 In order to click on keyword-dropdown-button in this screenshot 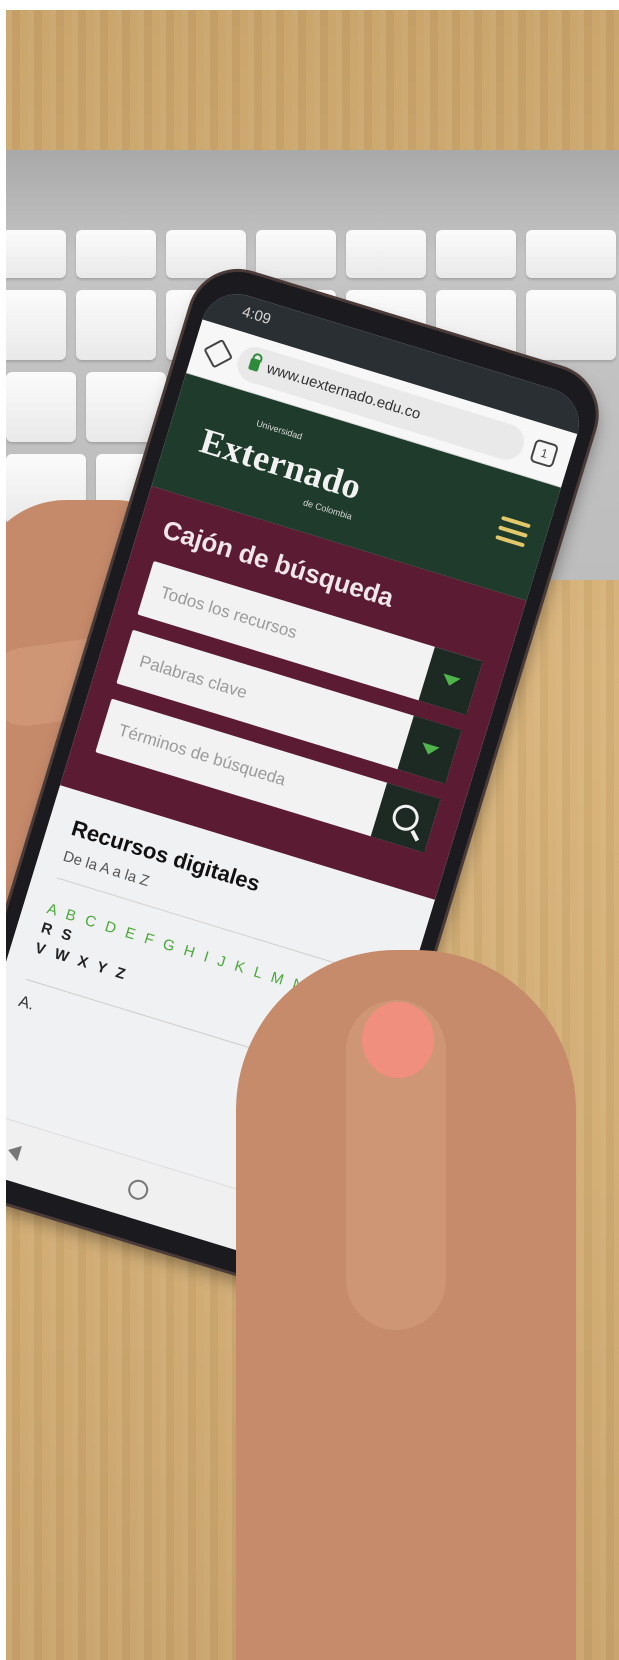, I will do `click(429, 749)`.